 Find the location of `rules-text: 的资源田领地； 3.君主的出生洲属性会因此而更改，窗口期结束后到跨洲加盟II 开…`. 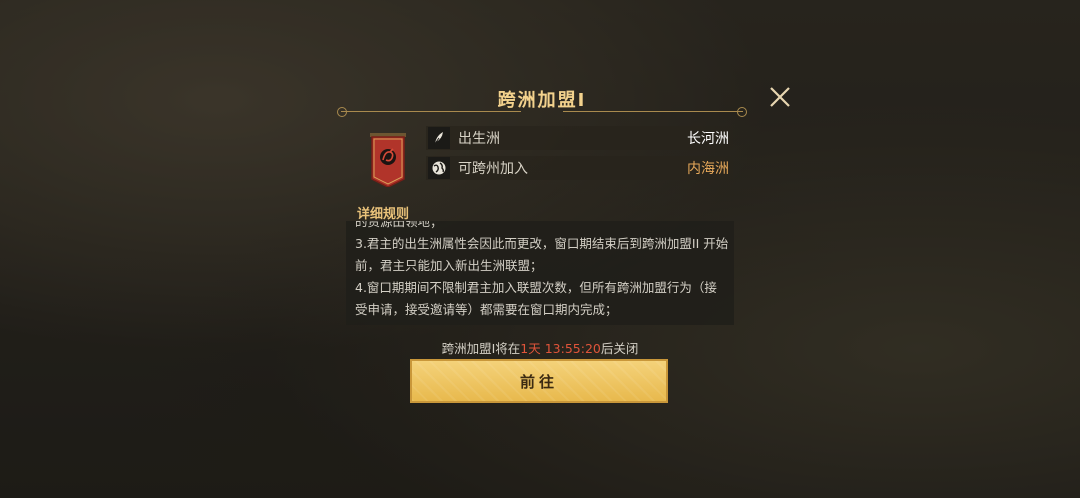

rules-text: 的资源田领地； 3.君主的出生洲属性会因此而更改，窗口期结束后到跨洲加盟II 开… is located at coordinates (542, 271).